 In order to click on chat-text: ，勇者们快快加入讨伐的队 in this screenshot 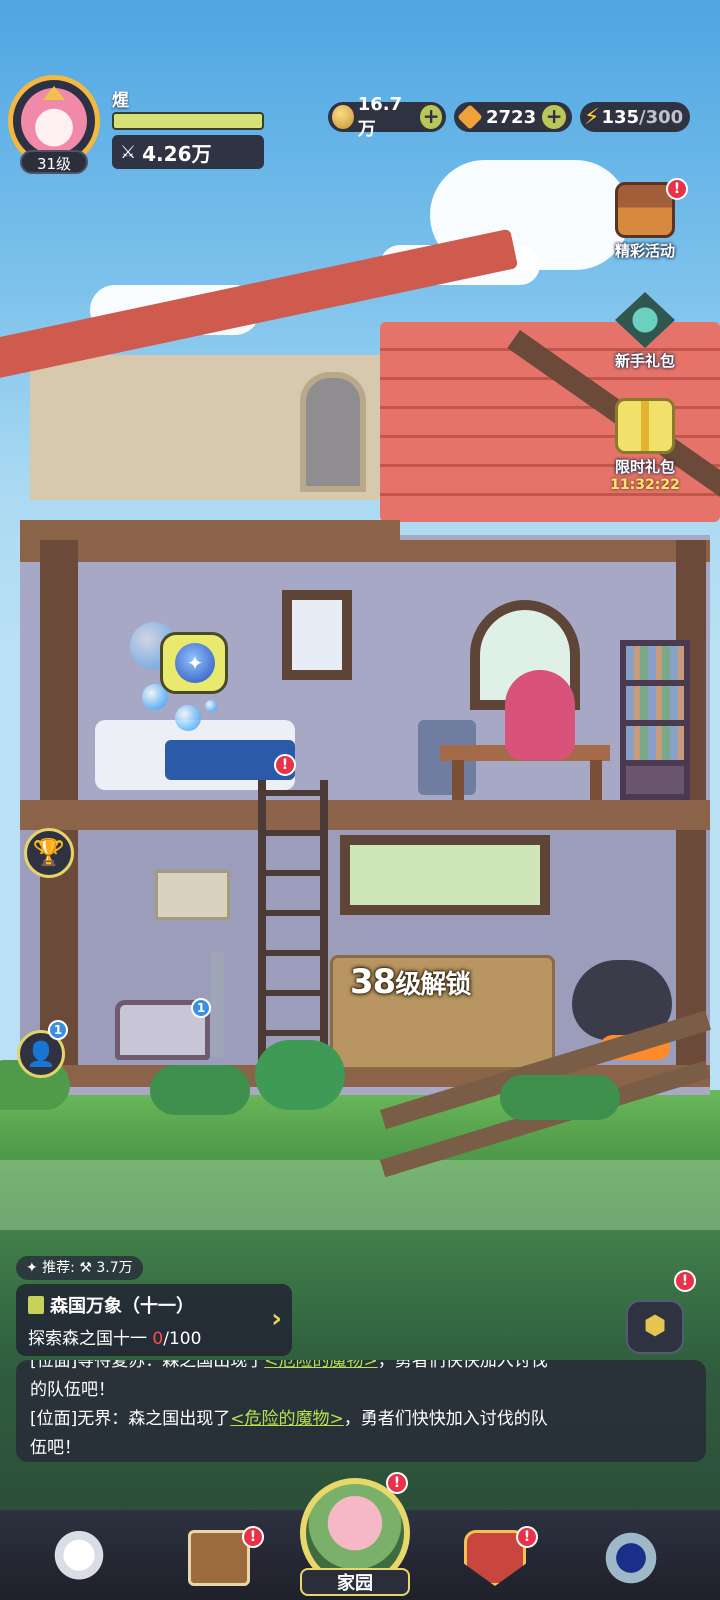, I will do `click(445, 1419)`.